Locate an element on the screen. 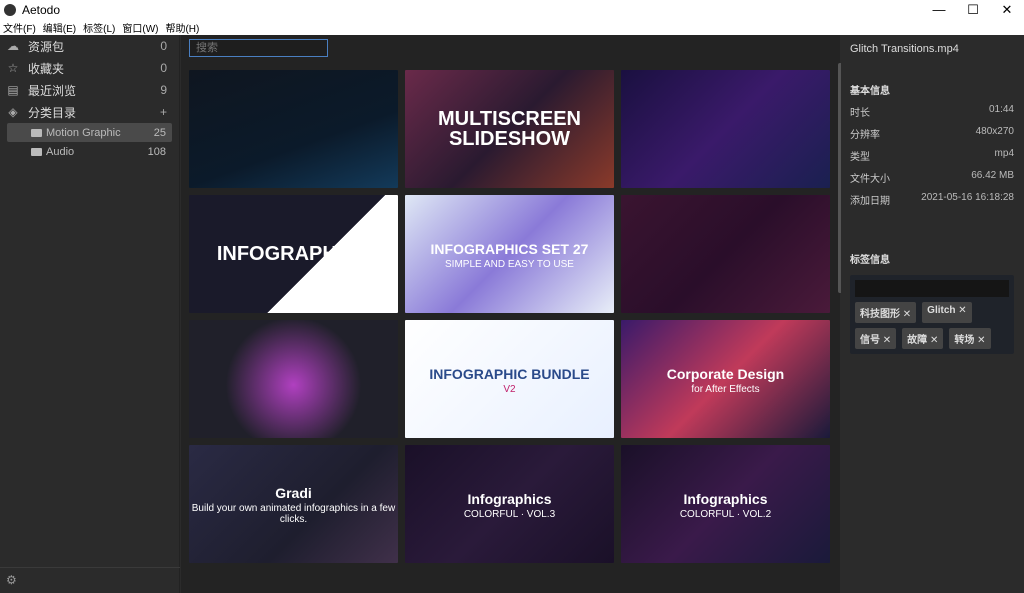 Image resolution: width=1024 pixels, height=593 pixels. sidebar-item-label: 收藏夹 is located at coordinates (46, 68).